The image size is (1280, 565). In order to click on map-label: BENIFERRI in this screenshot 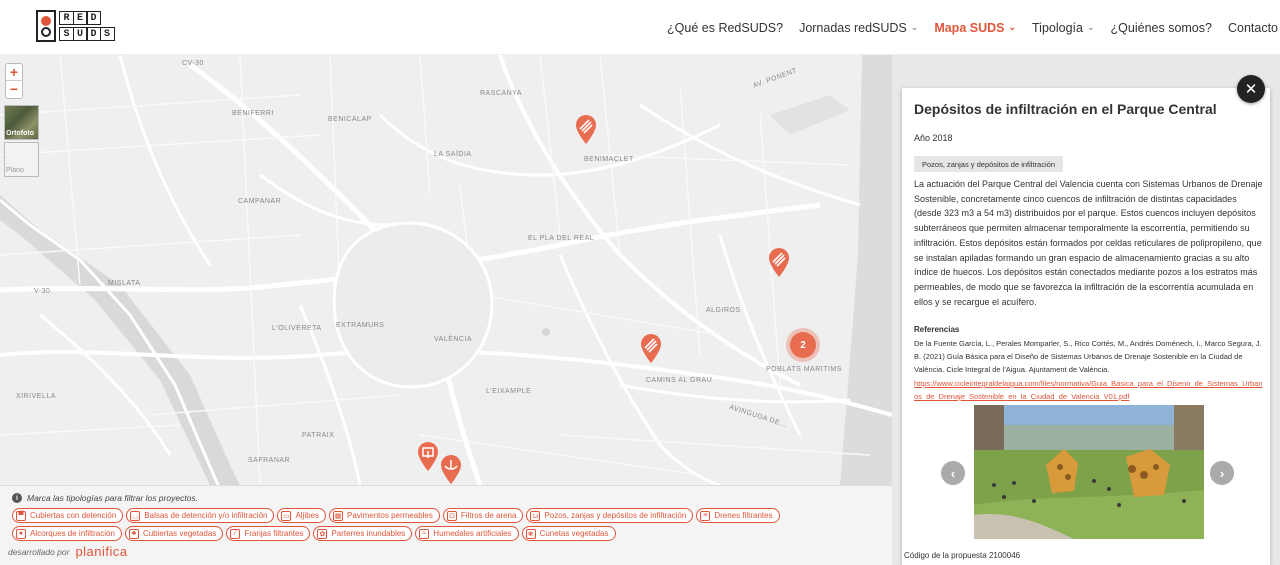, I will do `click(253, 113)`.